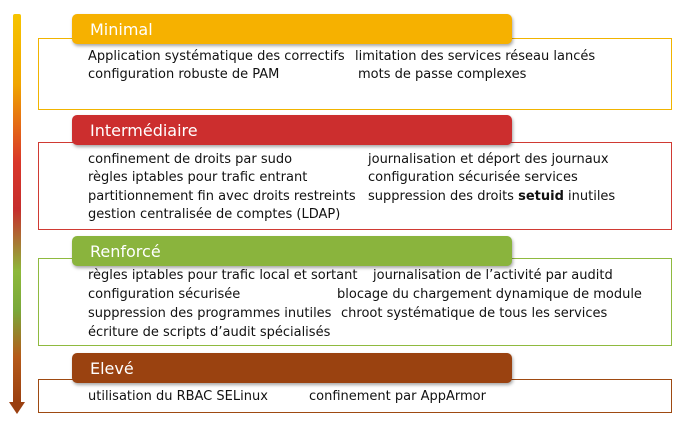 The width and height of the screenshot is (682, 427). What do you see at coordinates (178, 396) in the screenshot?
I see `eleve-item-1: utilisation du RBAC SELinux` at bounding box center [178, 396].